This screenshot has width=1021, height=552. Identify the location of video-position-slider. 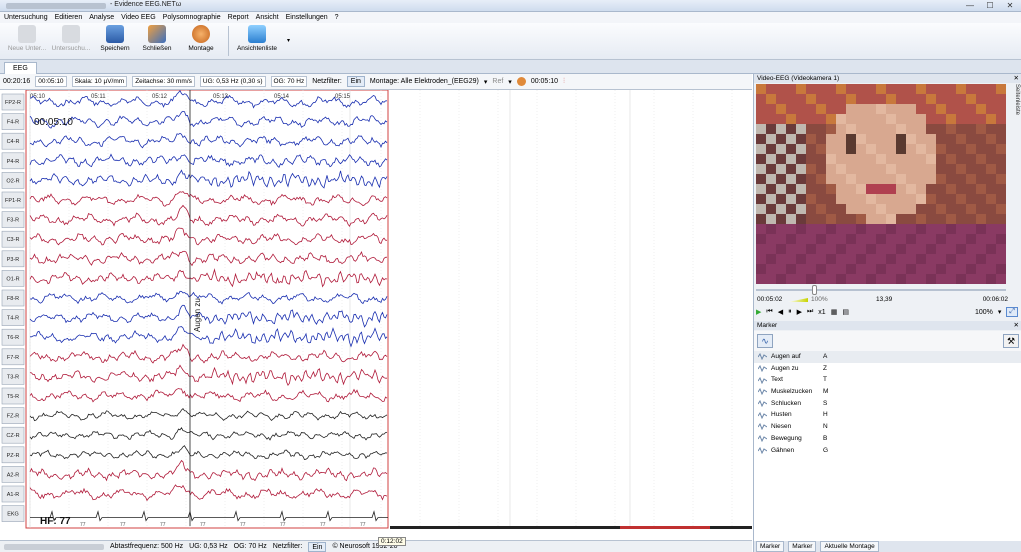
(884, 290).